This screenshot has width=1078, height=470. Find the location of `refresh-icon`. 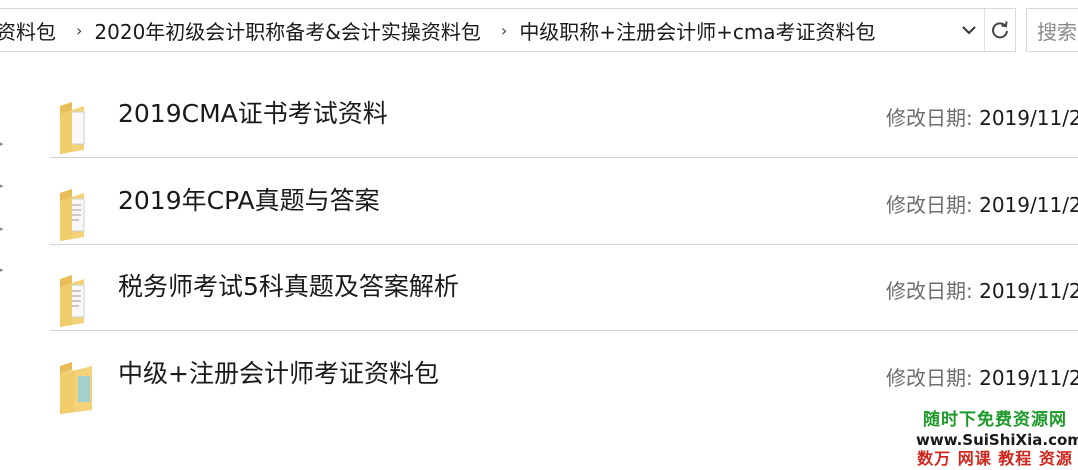

refresh-icon is located at coordinates (999, 30).